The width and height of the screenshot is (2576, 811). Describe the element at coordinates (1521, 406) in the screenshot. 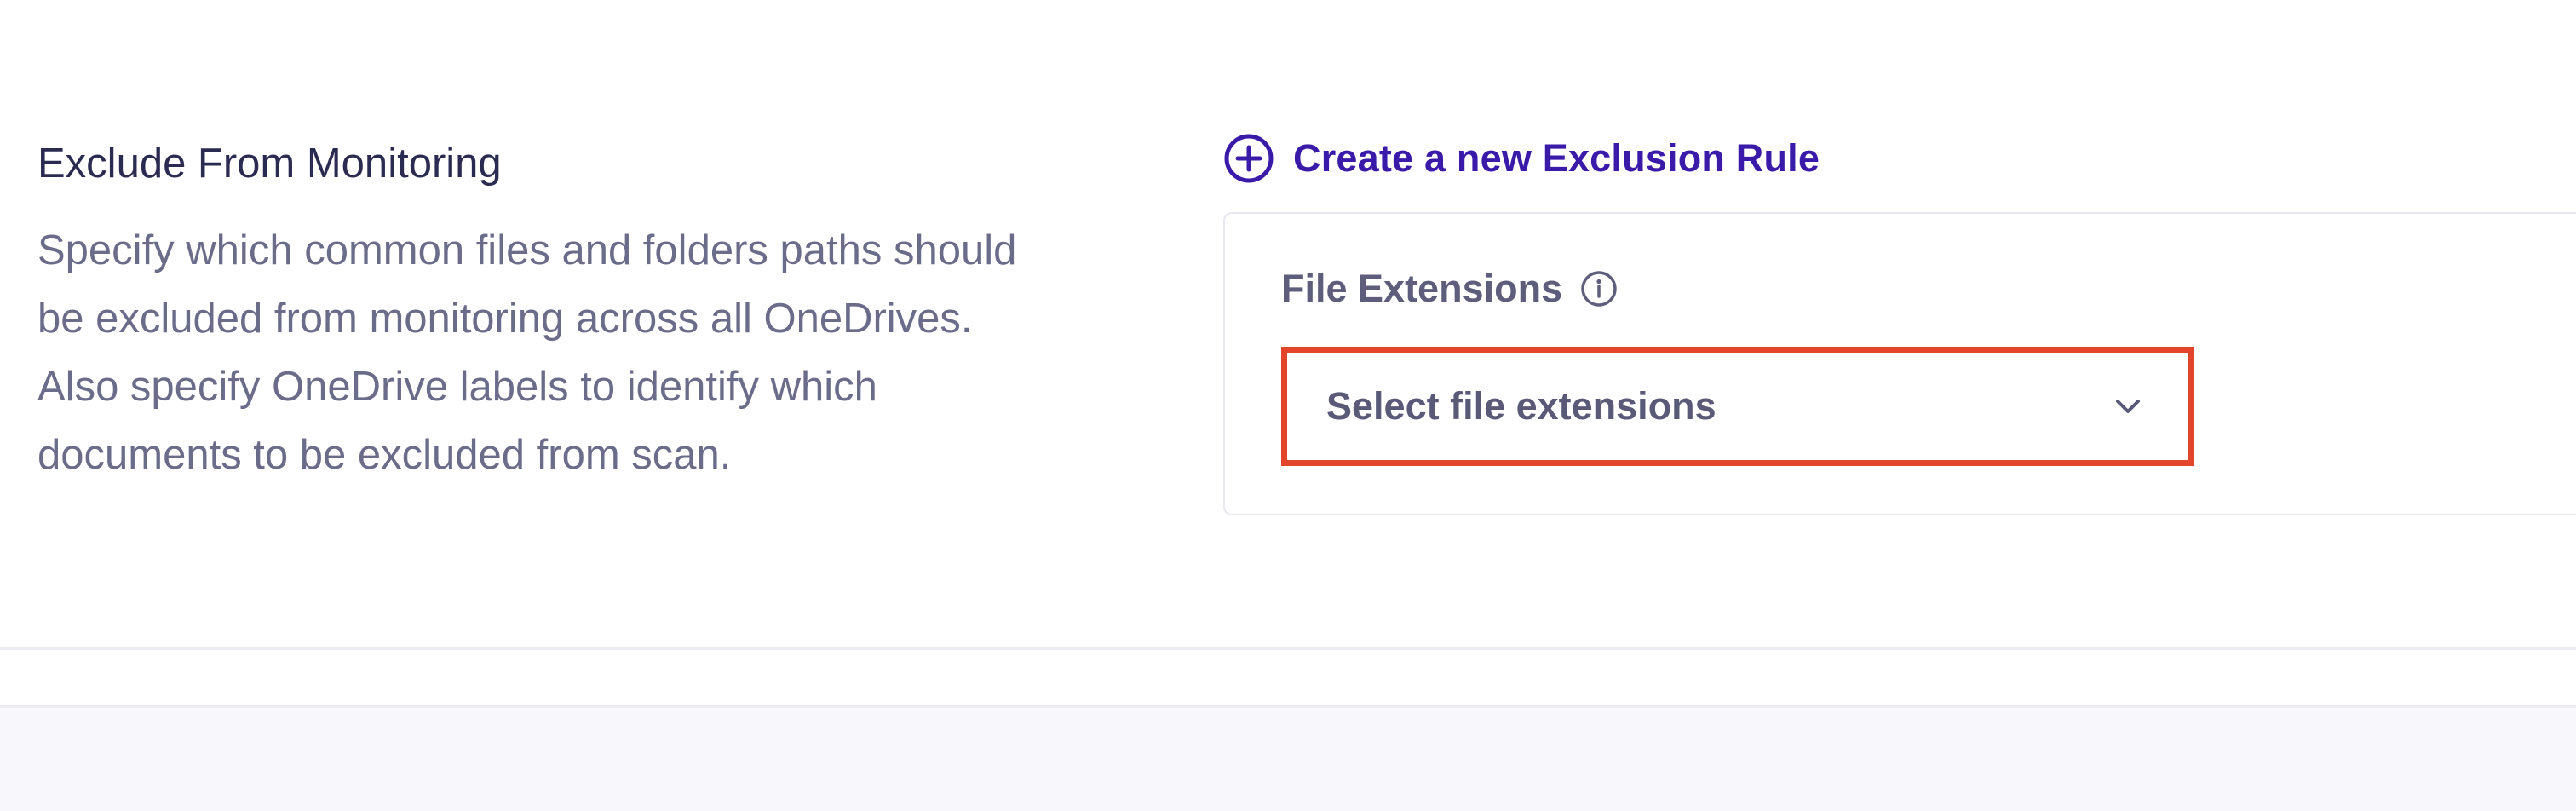

I see `select-placeholder: Select file extensions` at that location.